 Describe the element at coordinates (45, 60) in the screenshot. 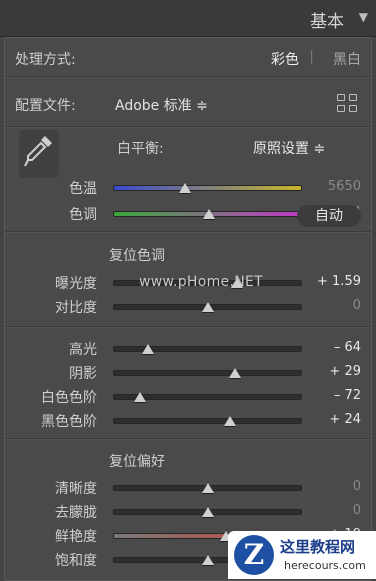

I see `treatment-label: 处理方式:` at that location.